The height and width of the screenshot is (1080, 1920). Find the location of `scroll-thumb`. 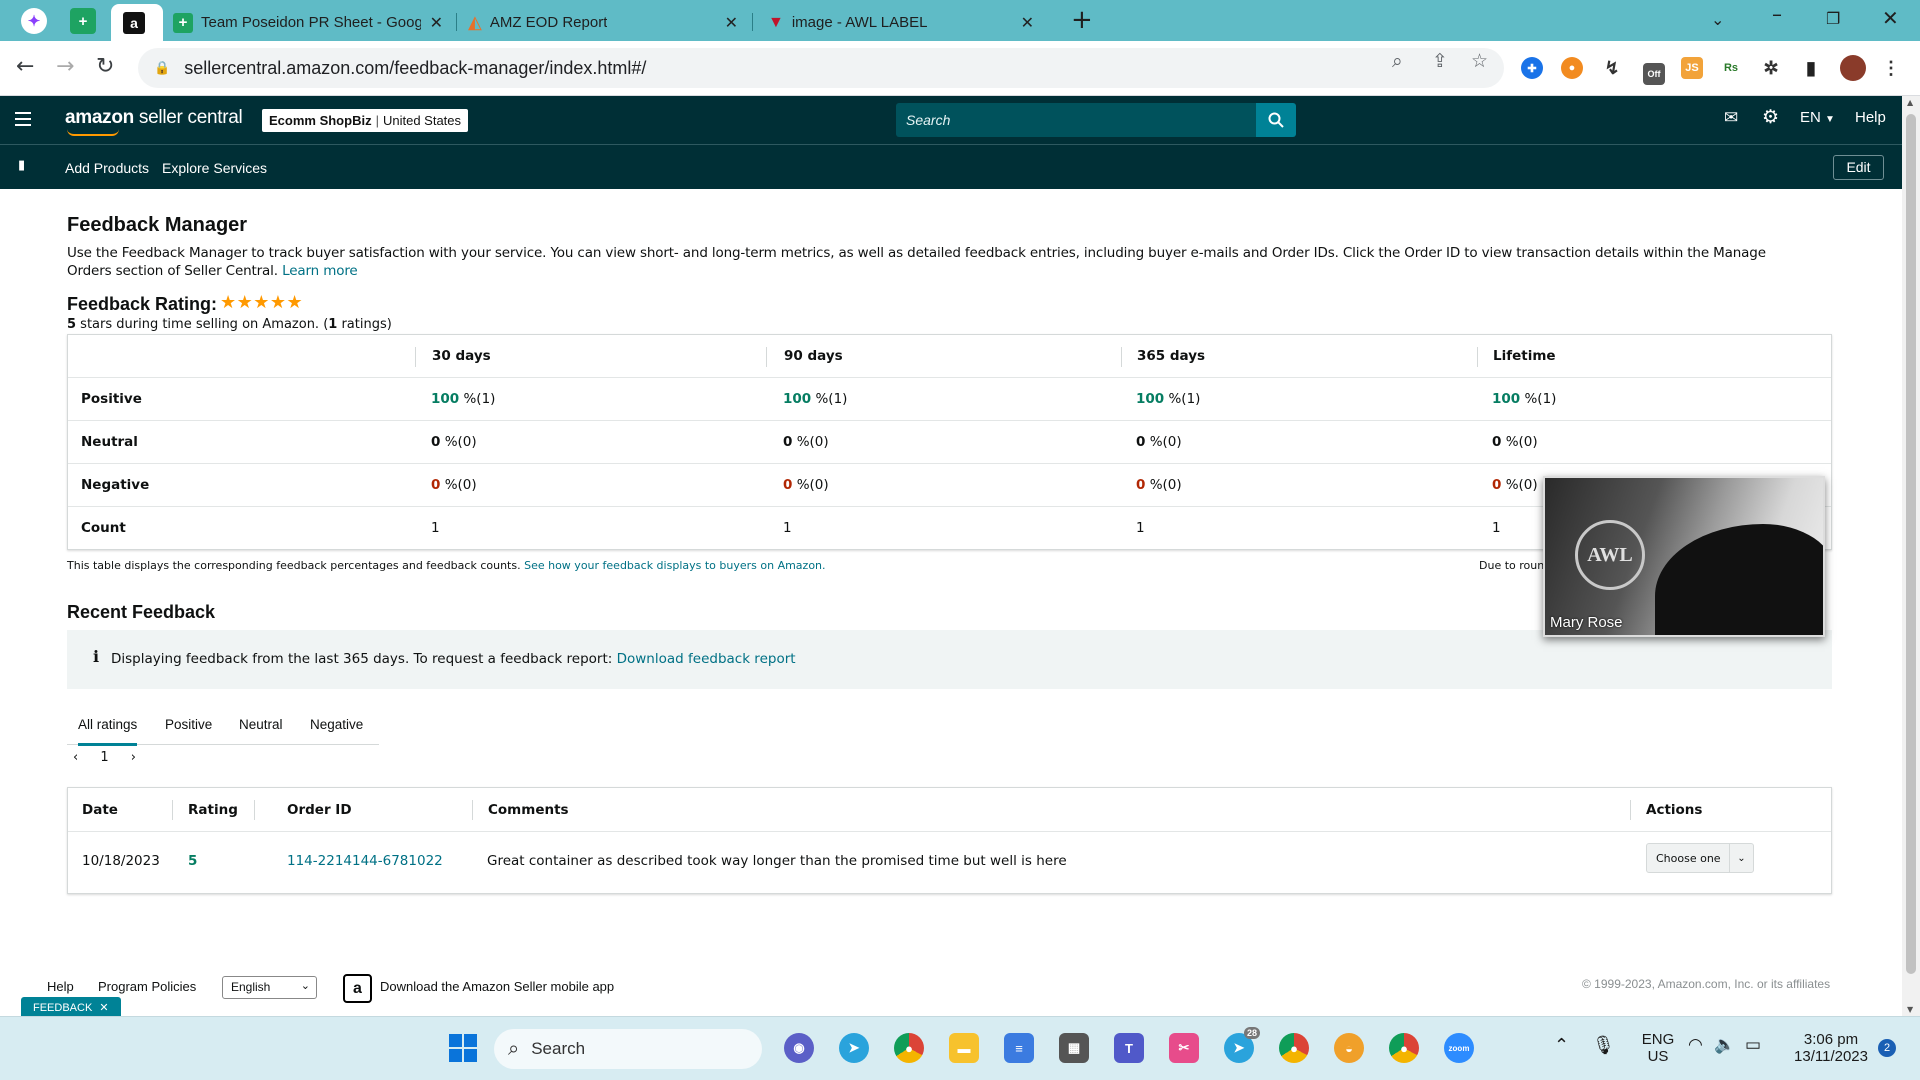

scroll-thumb is located at coordinates (1911, 544).